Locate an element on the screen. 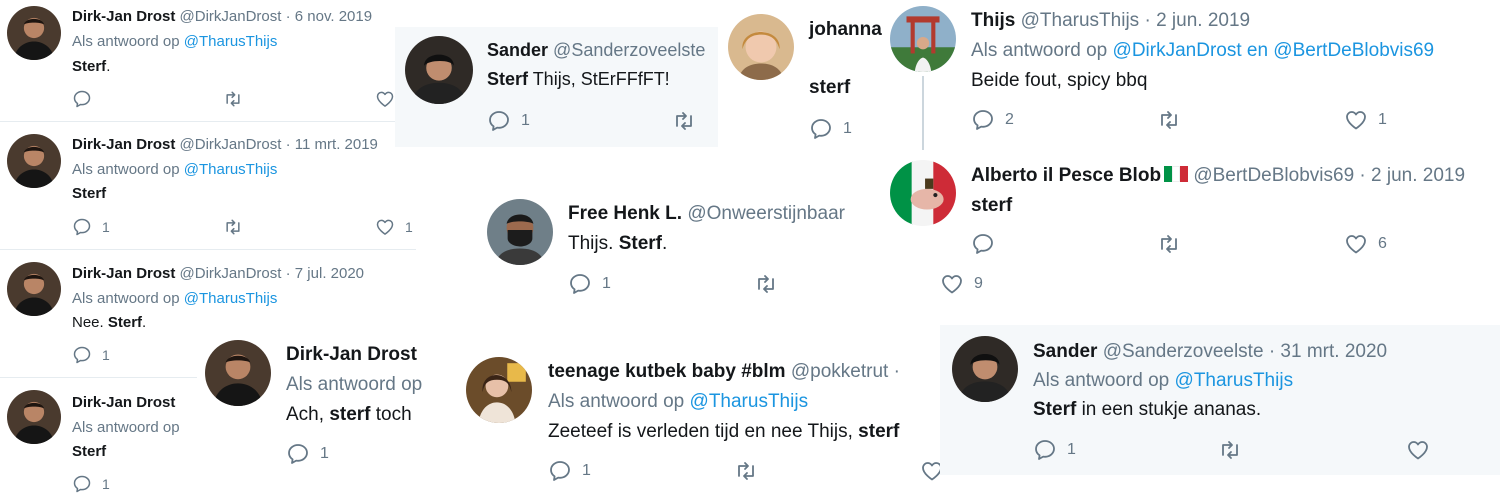  author-name: Thijs is located at coordinates (993, 20).